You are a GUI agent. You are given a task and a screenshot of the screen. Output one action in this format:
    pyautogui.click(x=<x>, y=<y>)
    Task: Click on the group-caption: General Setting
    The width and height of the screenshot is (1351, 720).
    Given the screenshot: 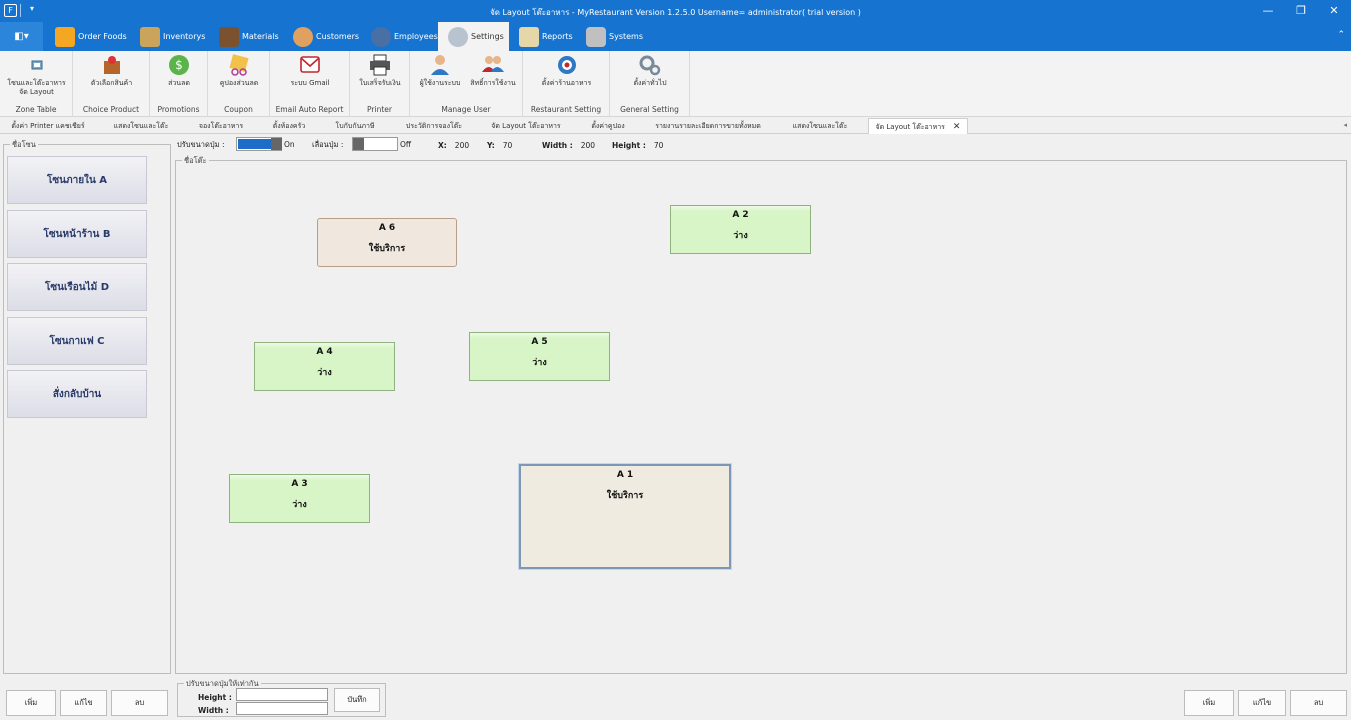 What is the action you would take?
    pyautogui.click(x=649, y=109)
    